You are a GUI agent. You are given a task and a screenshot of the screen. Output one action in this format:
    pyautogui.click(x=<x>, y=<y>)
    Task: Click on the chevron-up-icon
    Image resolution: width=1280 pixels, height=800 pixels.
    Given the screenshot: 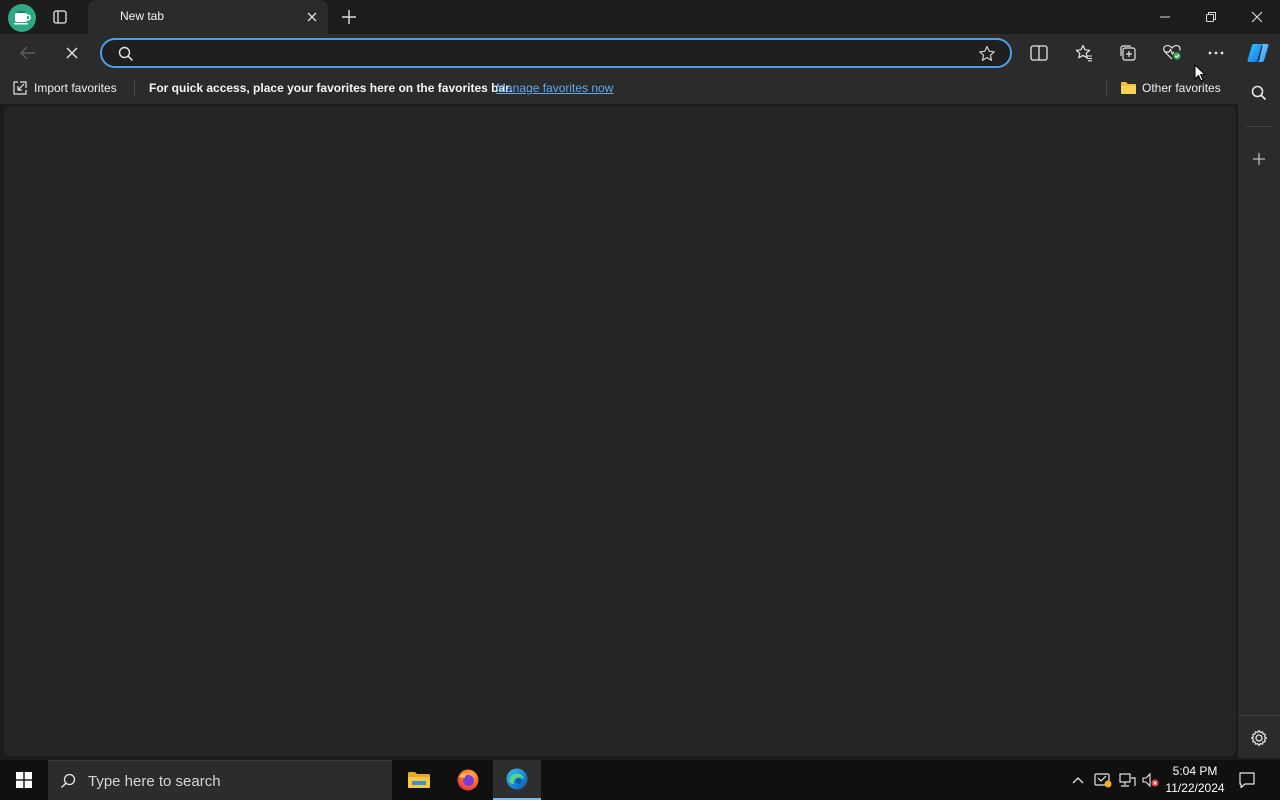 What is the action you would take?
    pyautogui.click(x=1078, y=780)
    